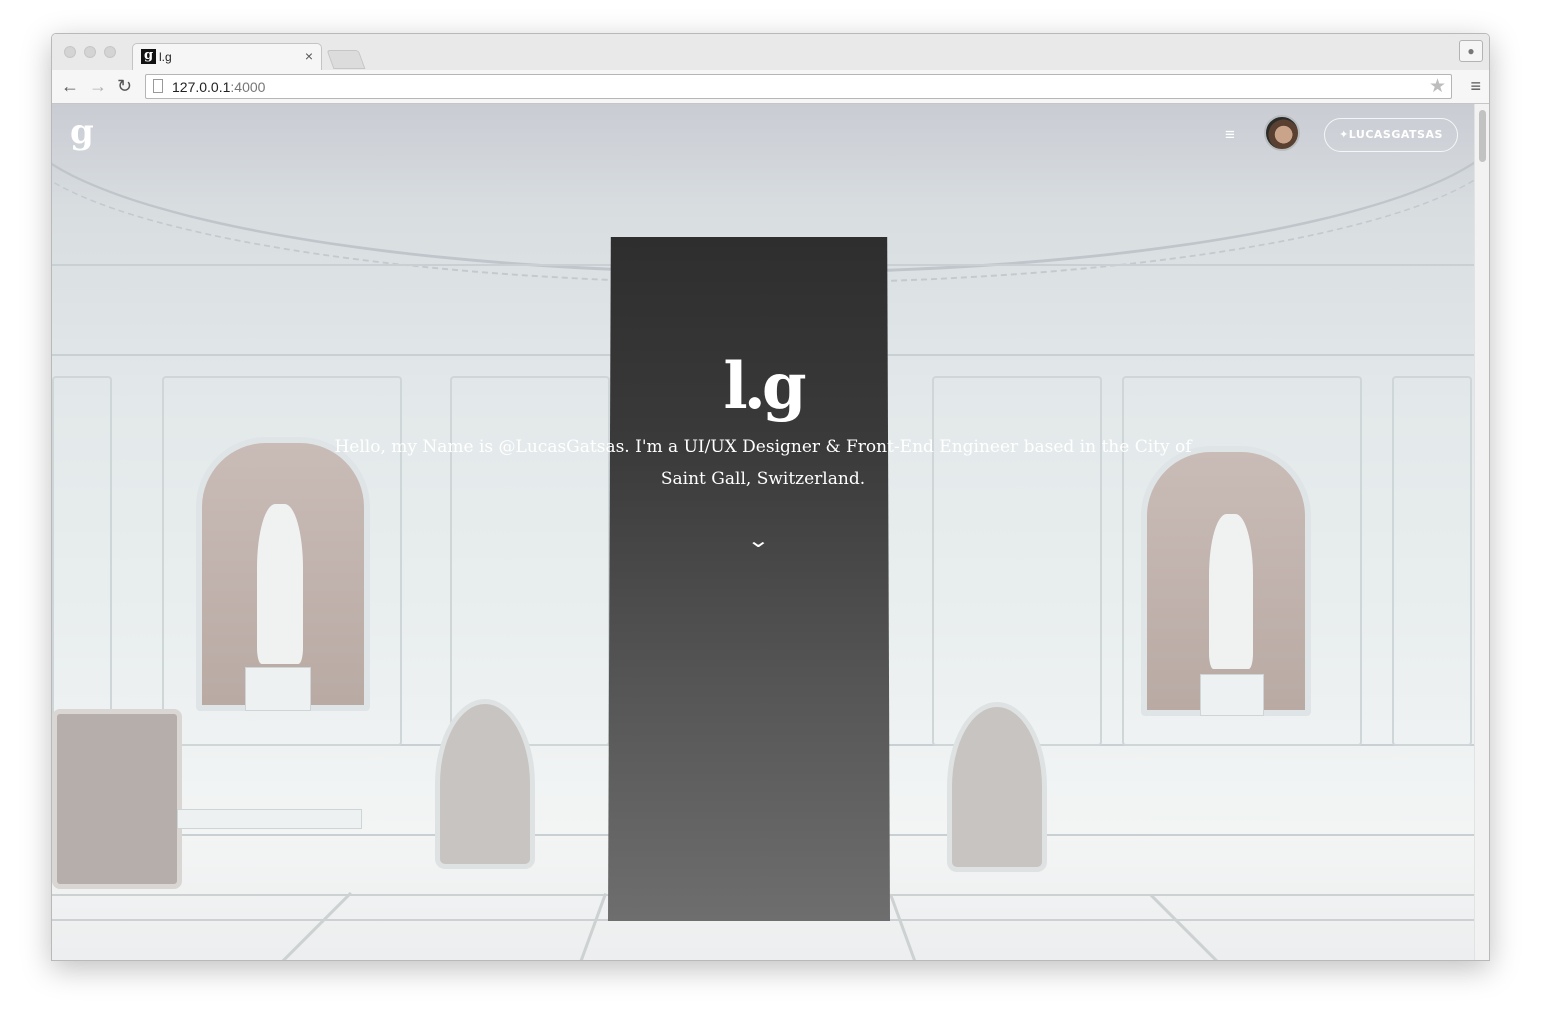 The width and height of the screenshot is (1543, 1014). Describe the element at coordinates (1395, 134) in the screenshot. I see `twitter-handle: LUCASGATSAS` at that location.